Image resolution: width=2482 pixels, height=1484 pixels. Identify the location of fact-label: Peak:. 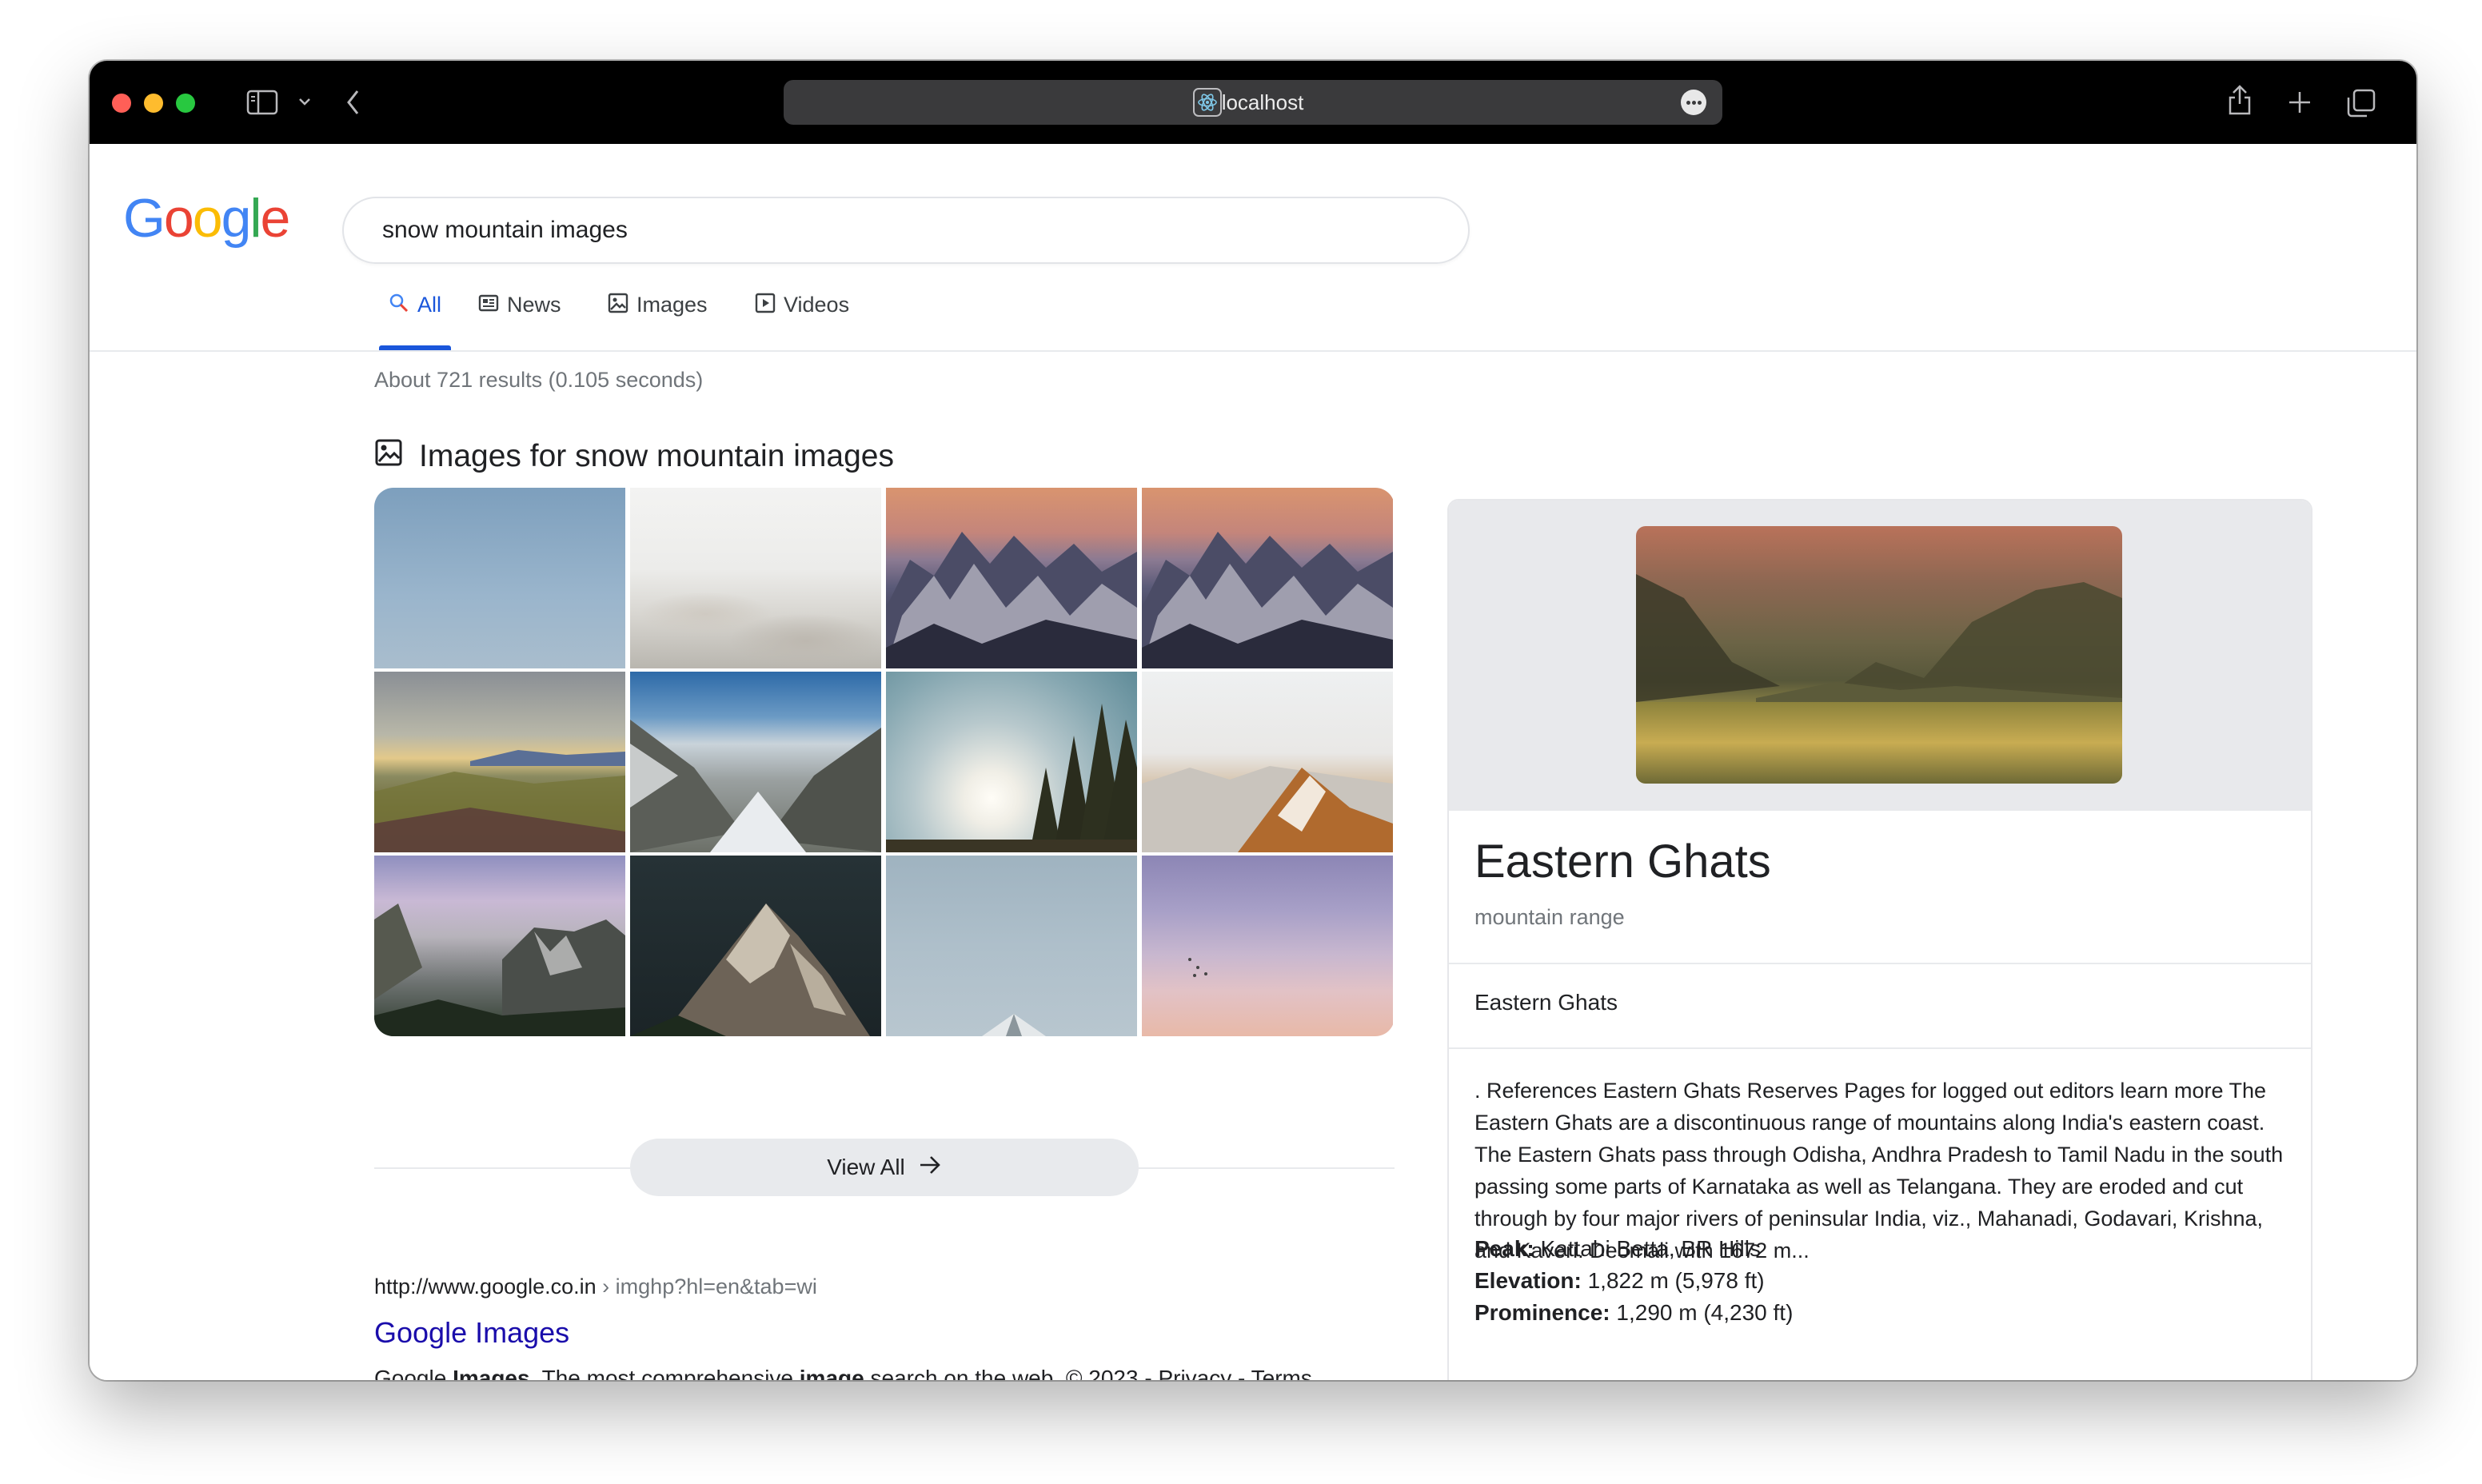
(1504, 1248).